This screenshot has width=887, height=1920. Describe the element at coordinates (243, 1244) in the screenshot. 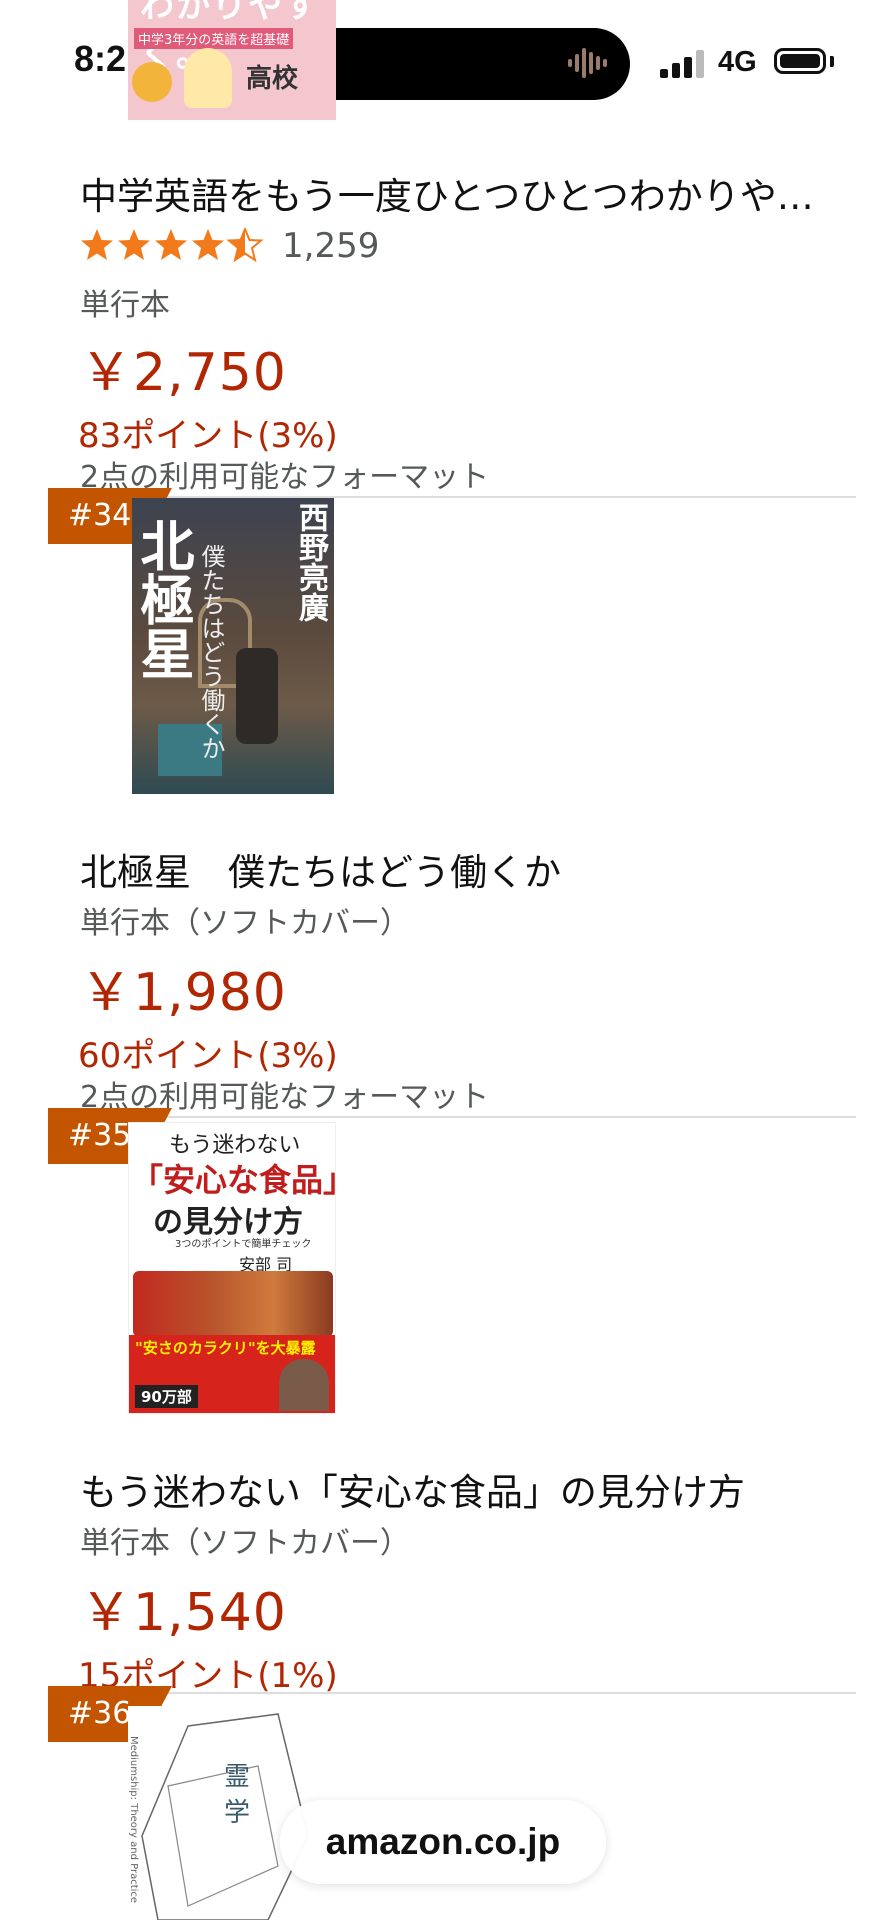

I see `cover-tagline: 3つのポイントで簡単チェック` at that location.